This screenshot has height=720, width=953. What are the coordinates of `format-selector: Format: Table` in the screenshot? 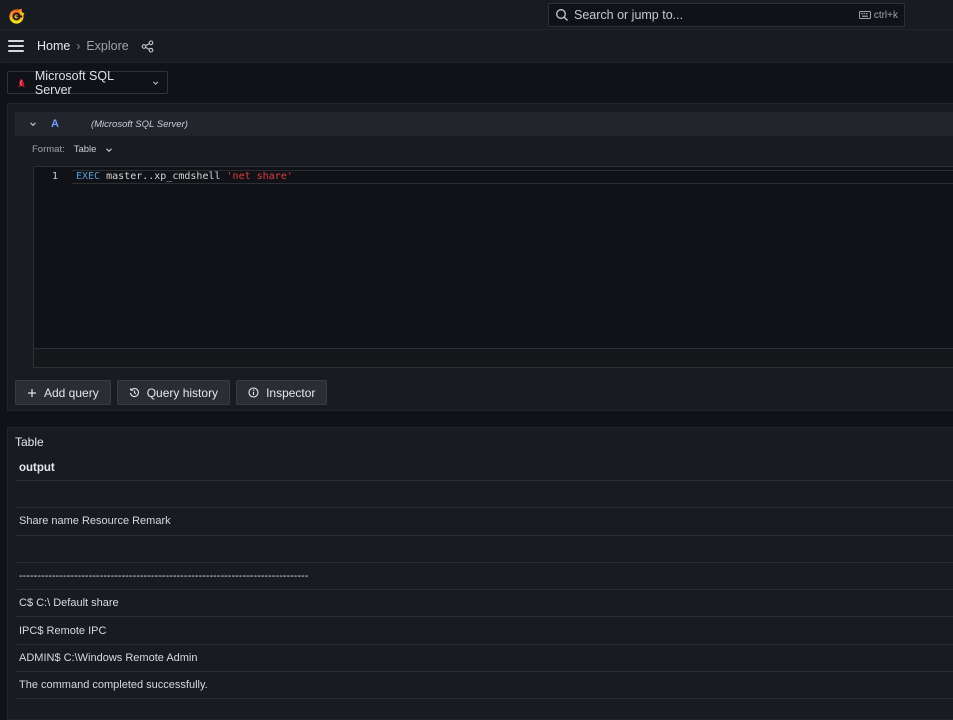 It's located at (72, 149).